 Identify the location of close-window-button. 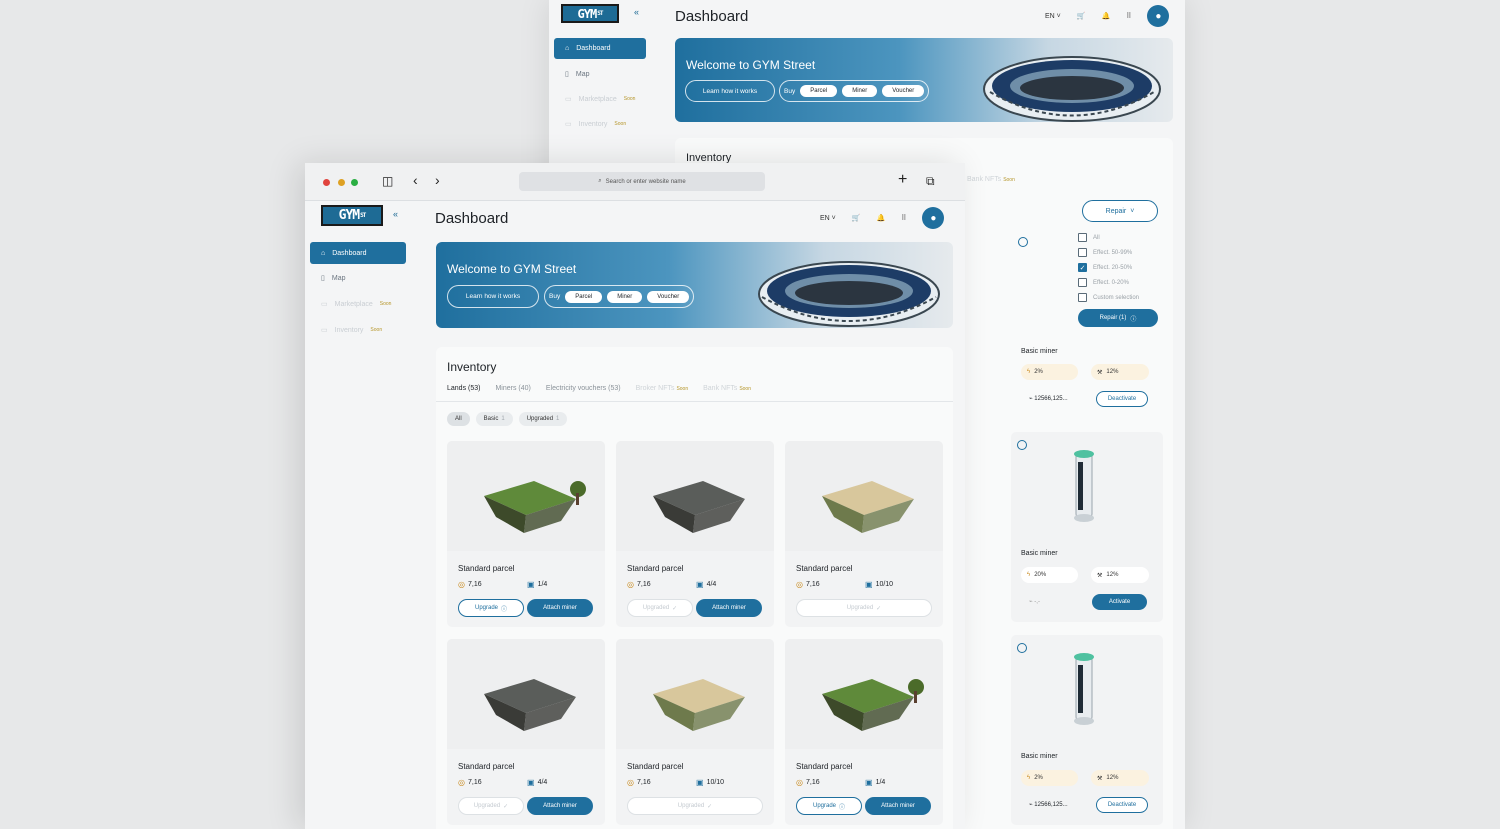
(326, 182).